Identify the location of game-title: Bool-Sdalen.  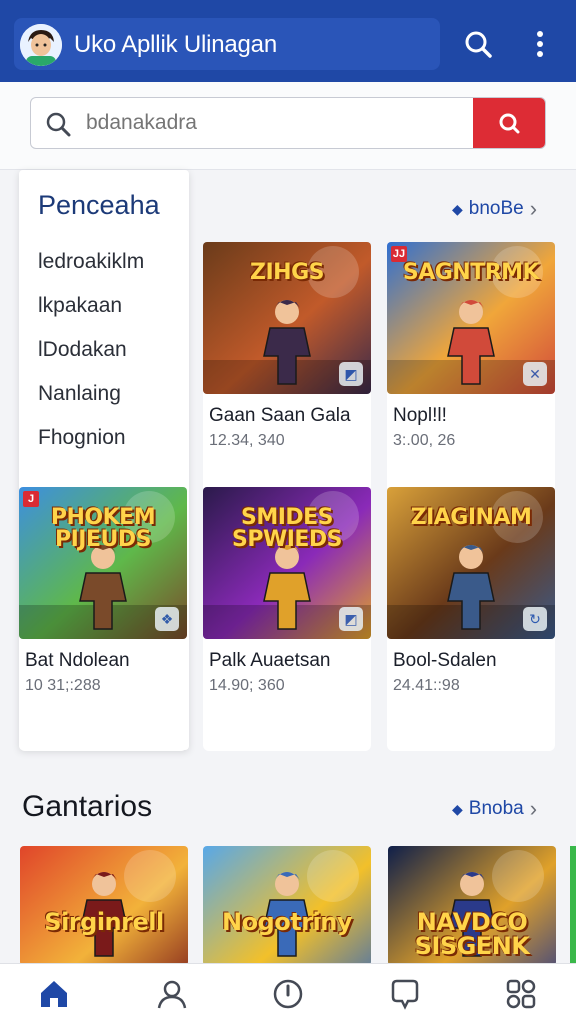
(445, 660).